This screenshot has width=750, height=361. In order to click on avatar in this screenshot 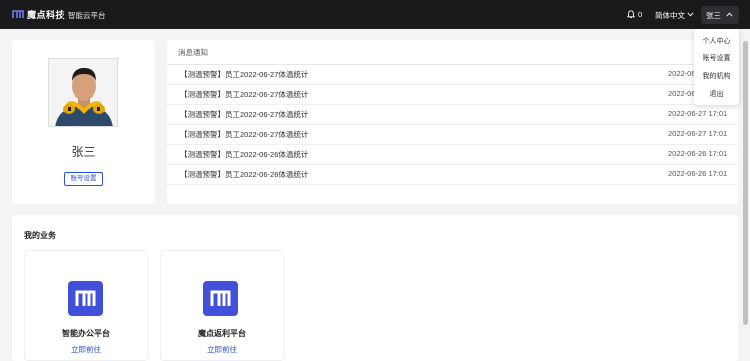, I will do `click(83, 92)`.